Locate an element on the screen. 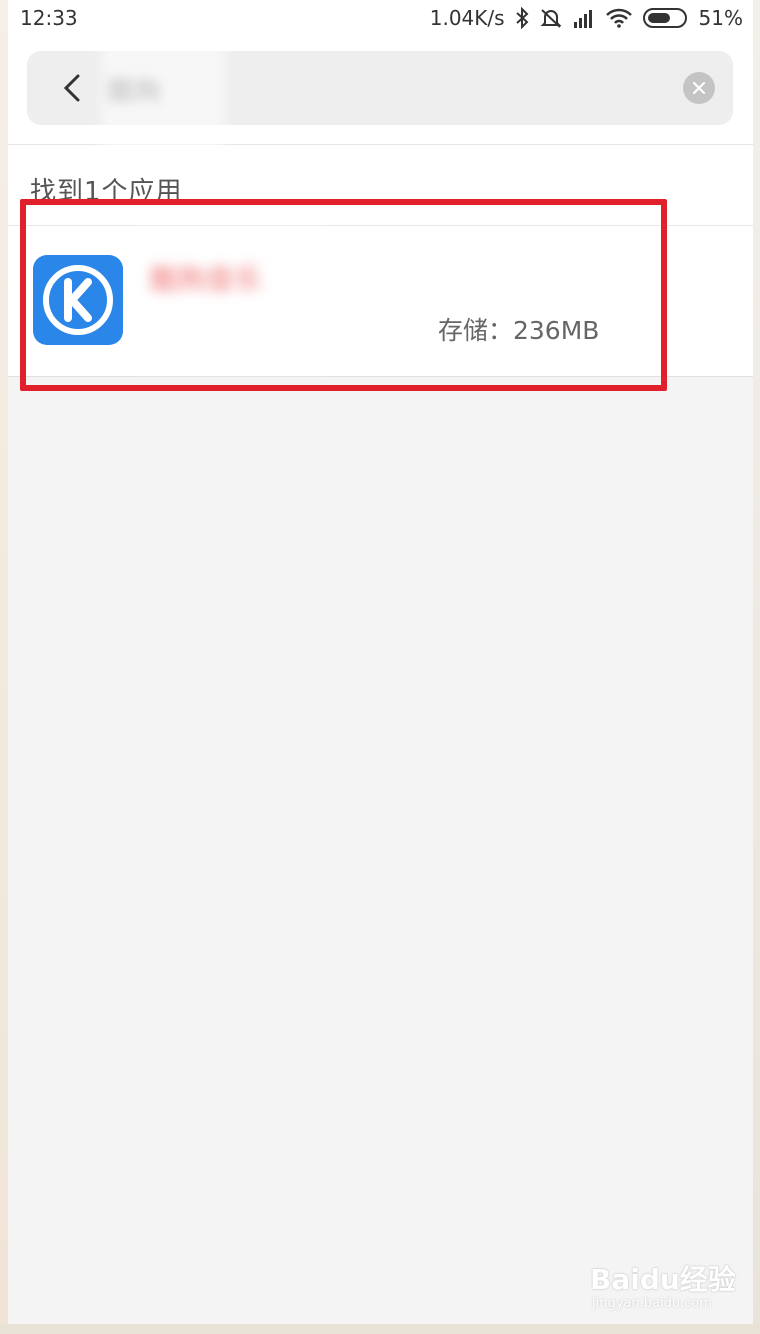 The image size is (760, 1334). back-arrow-icon is located at coordinates (73, 88).